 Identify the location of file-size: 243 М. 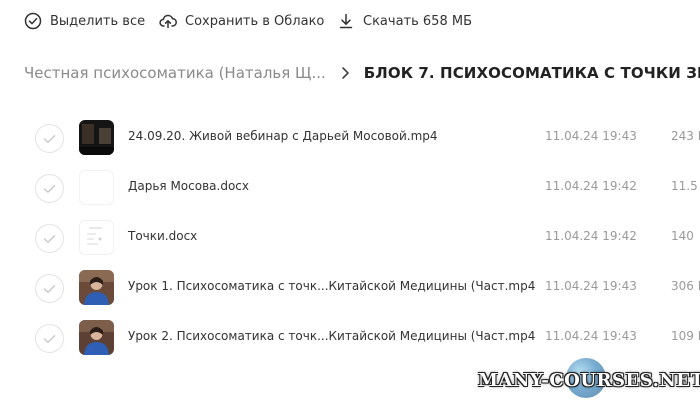
(685, 136).